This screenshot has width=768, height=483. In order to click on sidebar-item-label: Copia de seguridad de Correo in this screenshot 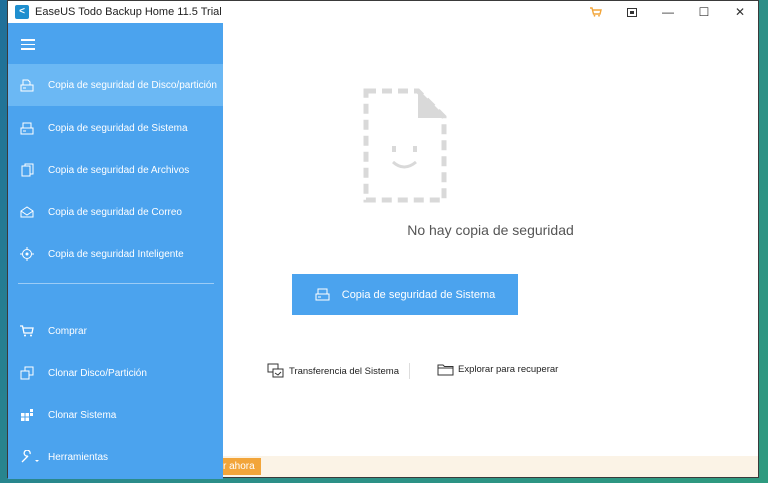, I will do `click(115, 212)`.